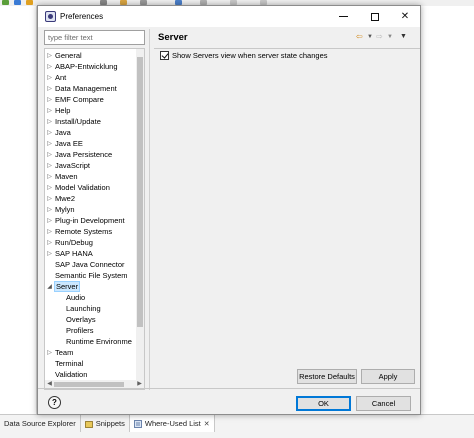 This screenshot has width=474, height=438. What do you see at coordinates (92, 198) in the screenshot?
I see `tree-item: ▷ Mwe2` at bounding box center [92, 198].